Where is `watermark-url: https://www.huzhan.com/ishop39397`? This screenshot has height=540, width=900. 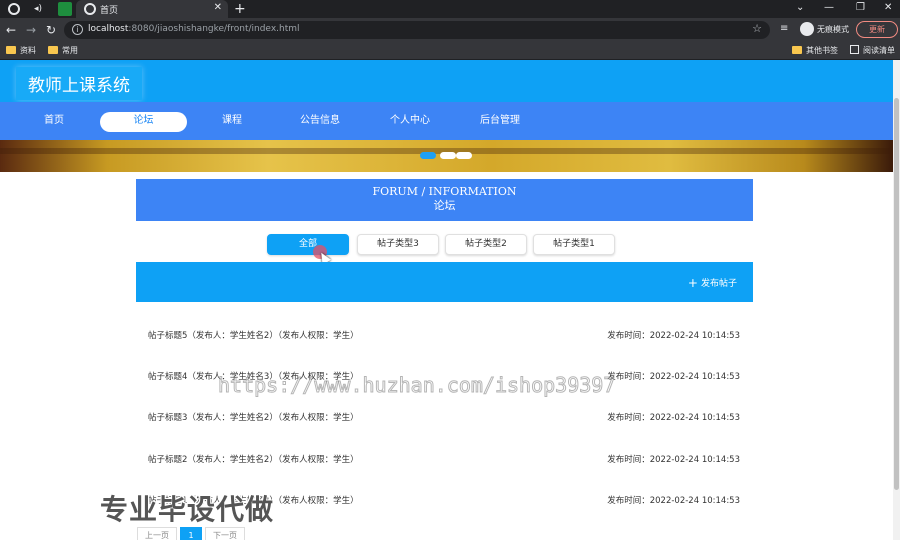 watermark-url: https://www.huzhan.com/ishop39397 is located at coordinates (416, 385).